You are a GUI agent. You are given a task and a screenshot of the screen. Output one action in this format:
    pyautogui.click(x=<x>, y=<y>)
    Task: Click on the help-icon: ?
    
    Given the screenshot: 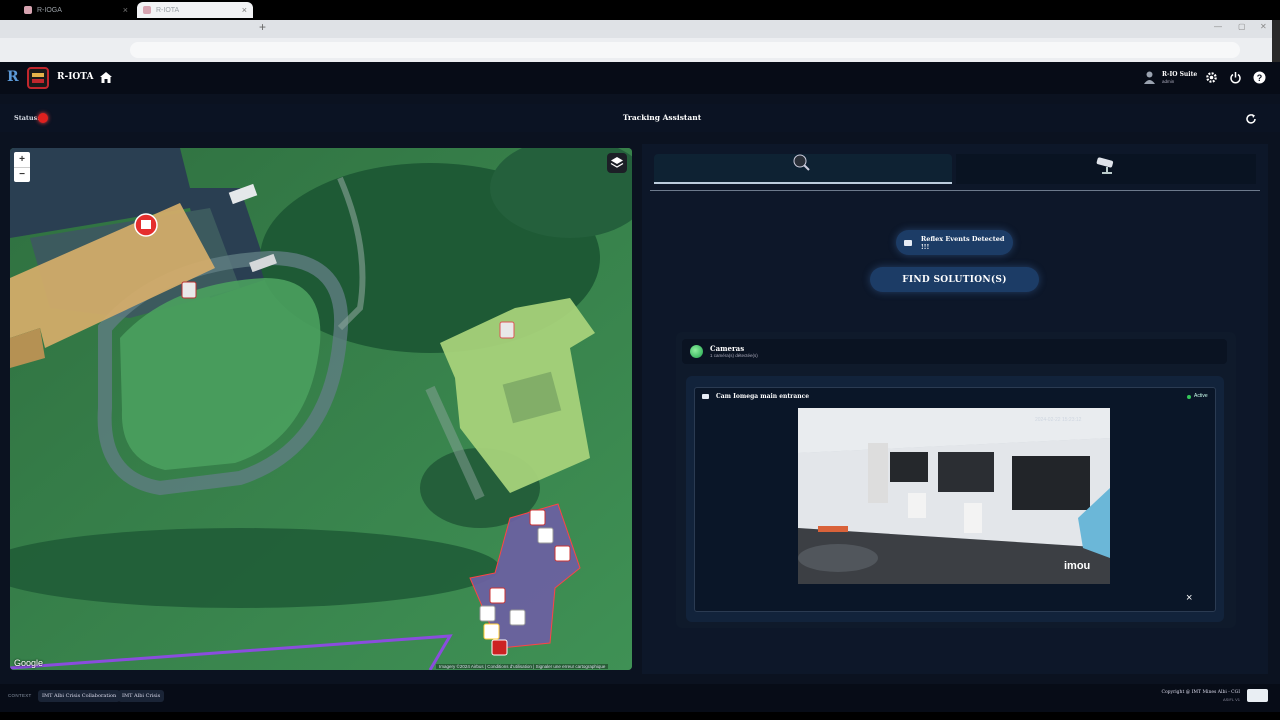 What is the action you would take?
    pyautogui.click(x=1259, y=77)
    